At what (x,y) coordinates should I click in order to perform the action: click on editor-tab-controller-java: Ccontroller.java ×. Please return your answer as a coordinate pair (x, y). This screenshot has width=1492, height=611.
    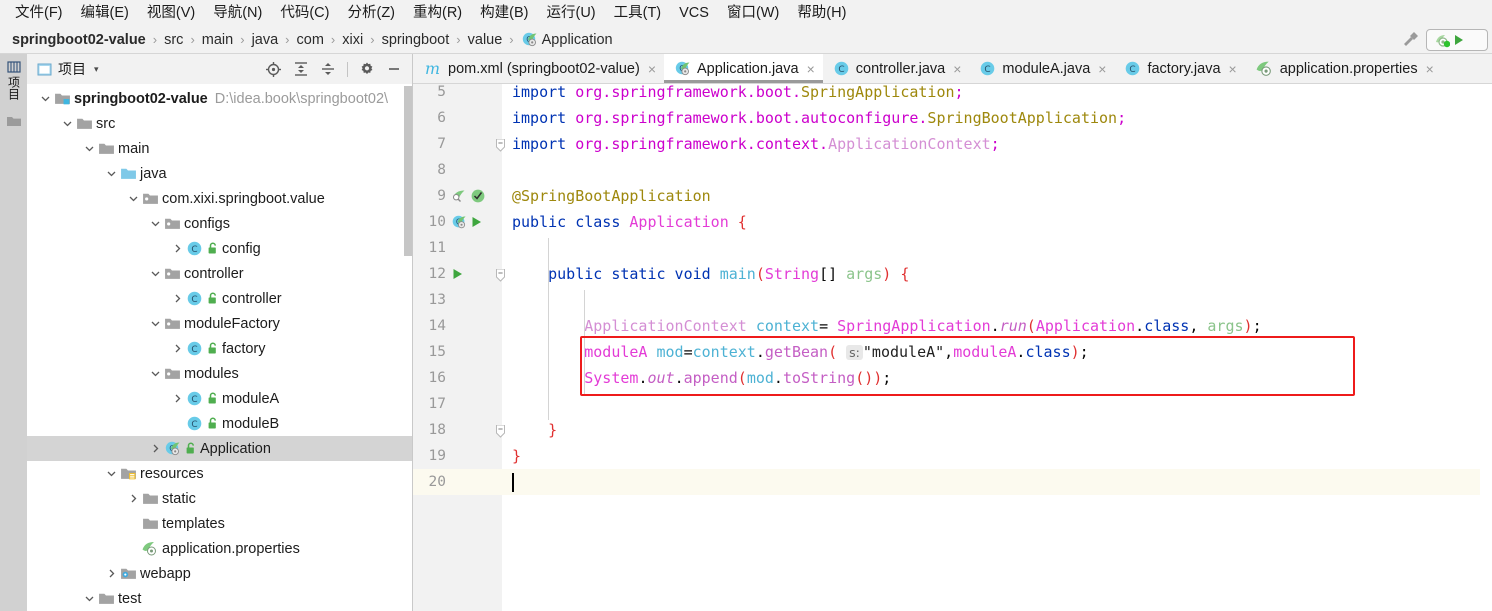
    Looking at the image, I should click on (896, 68).